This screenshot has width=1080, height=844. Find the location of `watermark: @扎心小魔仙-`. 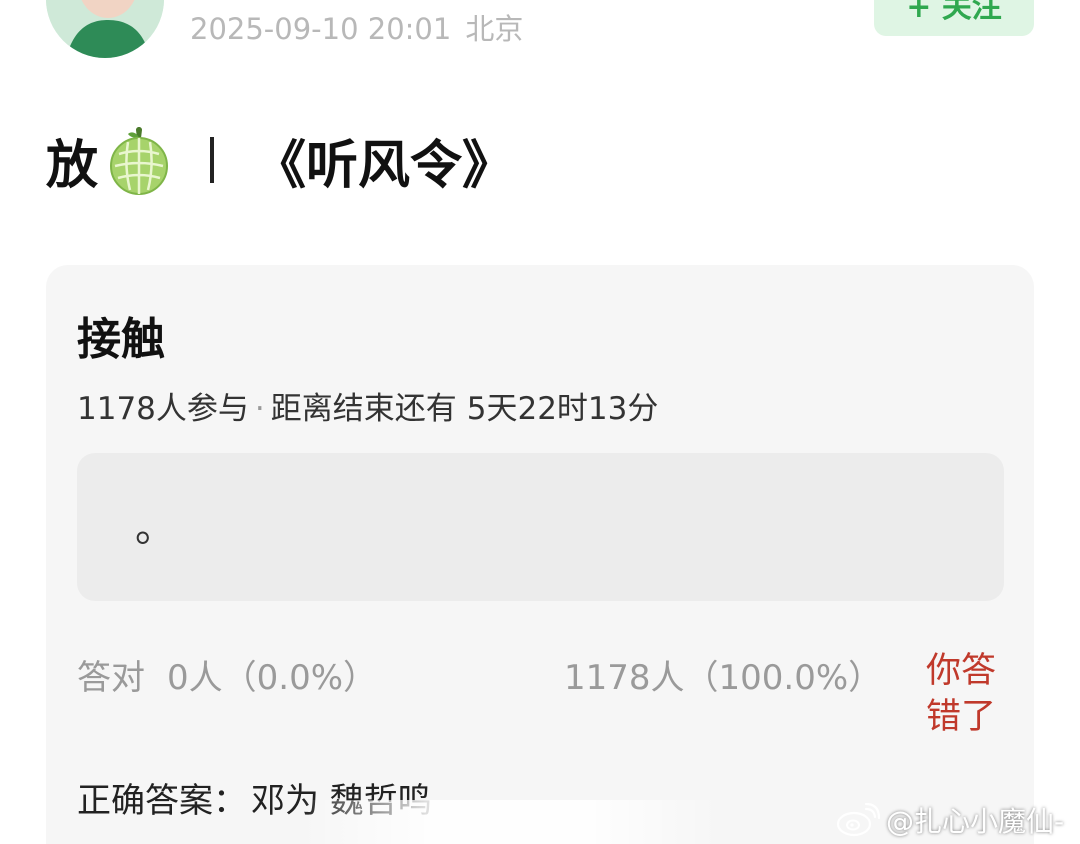

watermark: @扎心小魔仙- is located at coordinates (950, 820).